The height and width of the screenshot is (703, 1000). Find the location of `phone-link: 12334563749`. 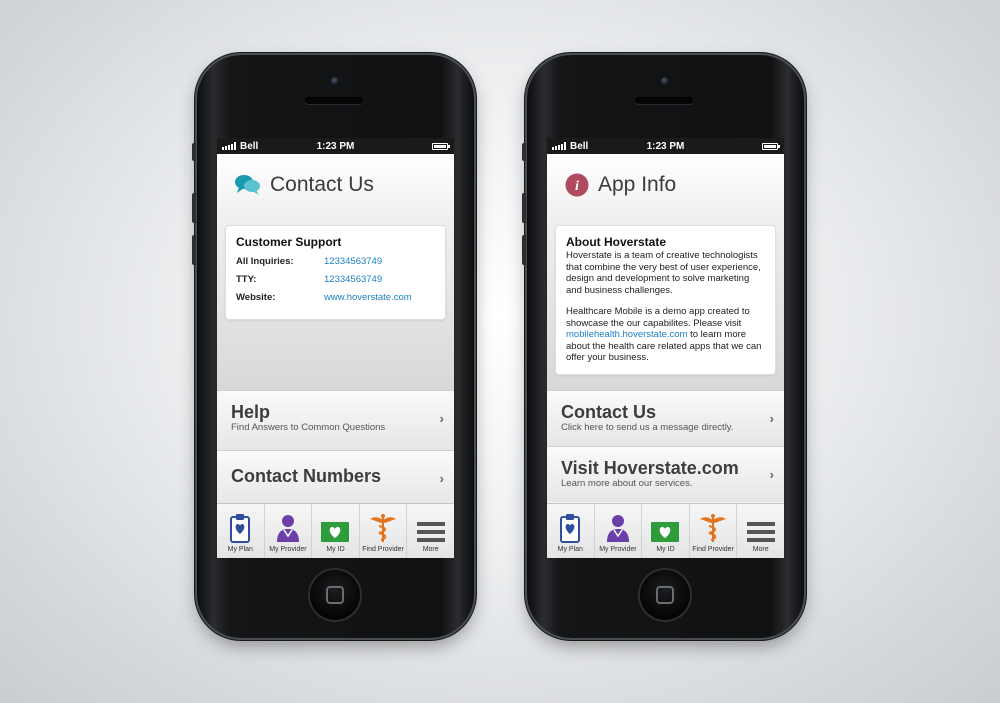

phone-link: 12334563749 is located at coordinates (353, 261).